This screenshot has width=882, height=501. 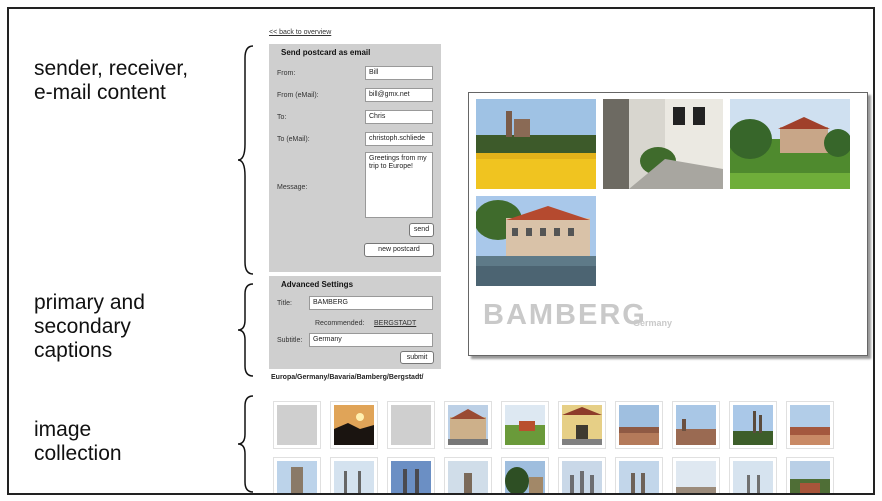 I want to click on thumb-tower, so click(x=297, y=477).